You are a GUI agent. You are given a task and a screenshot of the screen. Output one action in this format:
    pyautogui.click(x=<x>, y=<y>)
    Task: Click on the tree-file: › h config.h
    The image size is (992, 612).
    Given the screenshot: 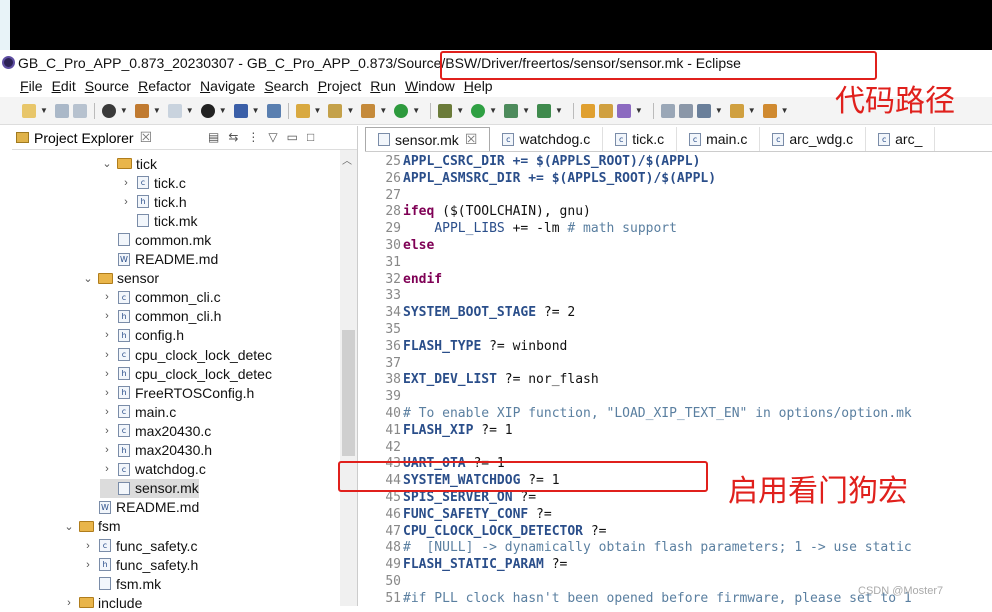 What is the action you would take?
    pyautogui.click(x=142, y=335)
    